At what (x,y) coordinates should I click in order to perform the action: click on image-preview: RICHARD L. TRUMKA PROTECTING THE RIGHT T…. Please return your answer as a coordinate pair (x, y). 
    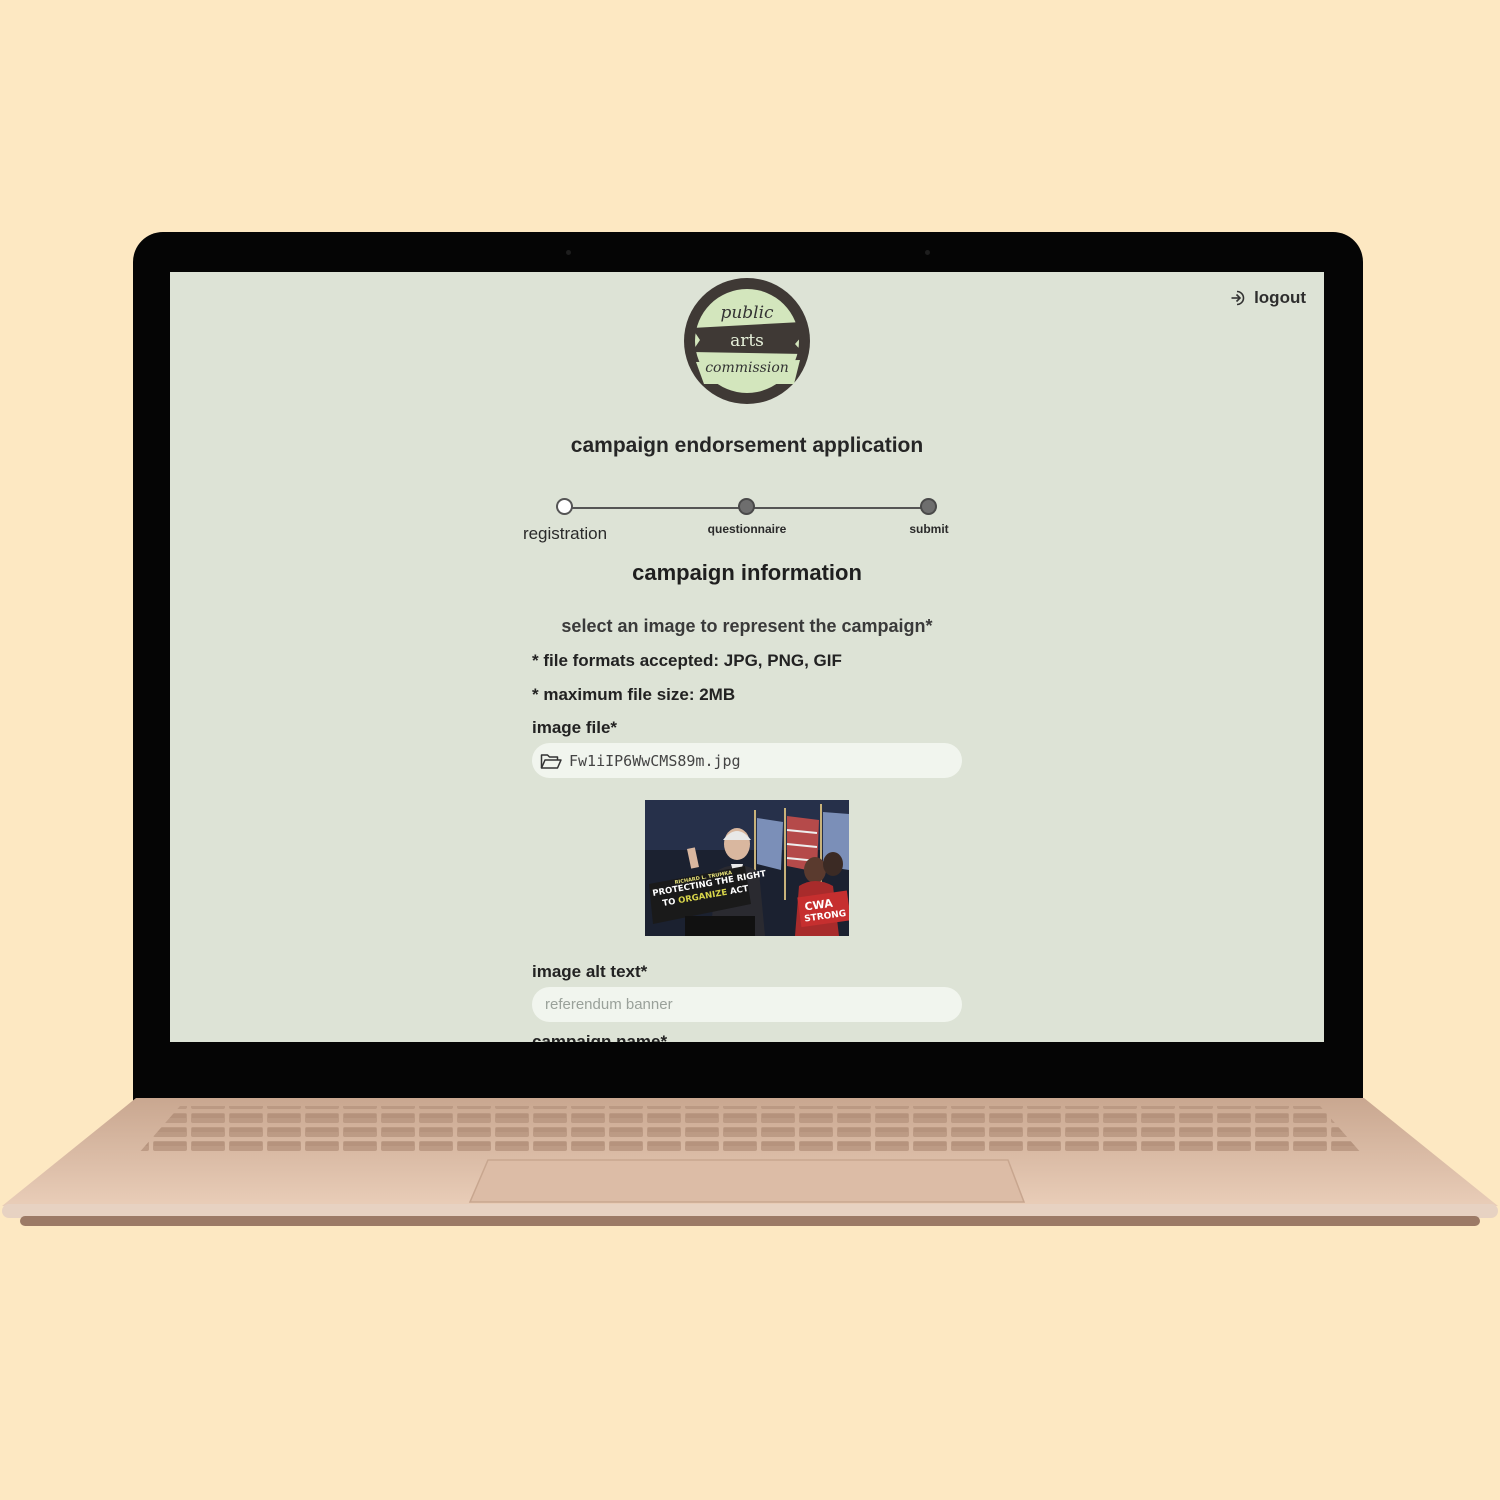
    Looking at the image, I should click on (747, 868).